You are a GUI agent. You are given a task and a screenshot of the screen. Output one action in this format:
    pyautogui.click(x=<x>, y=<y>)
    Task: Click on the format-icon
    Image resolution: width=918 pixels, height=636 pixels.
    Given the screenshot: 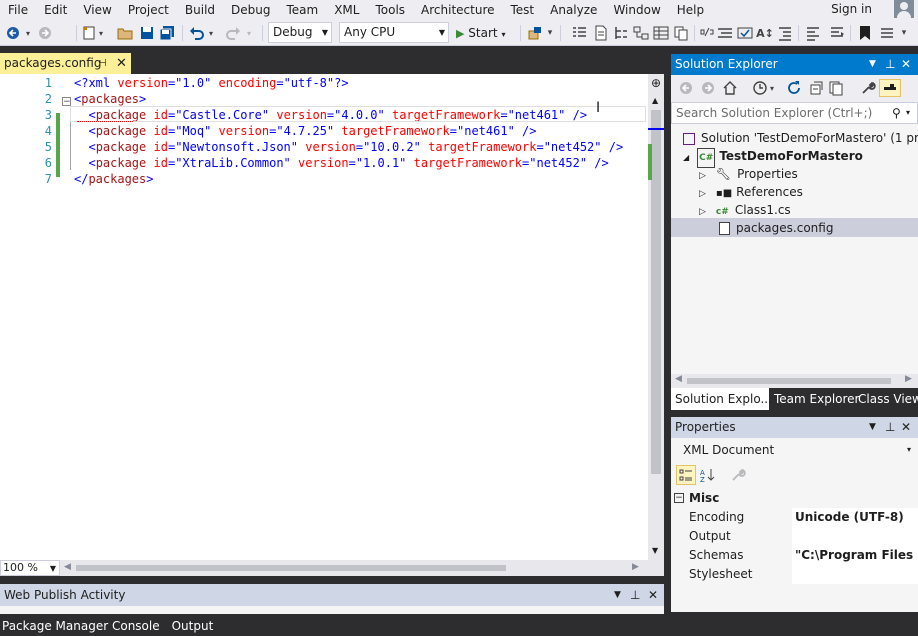 What is the action you would take?
    pyautogui.click(x=745, y=33)
    